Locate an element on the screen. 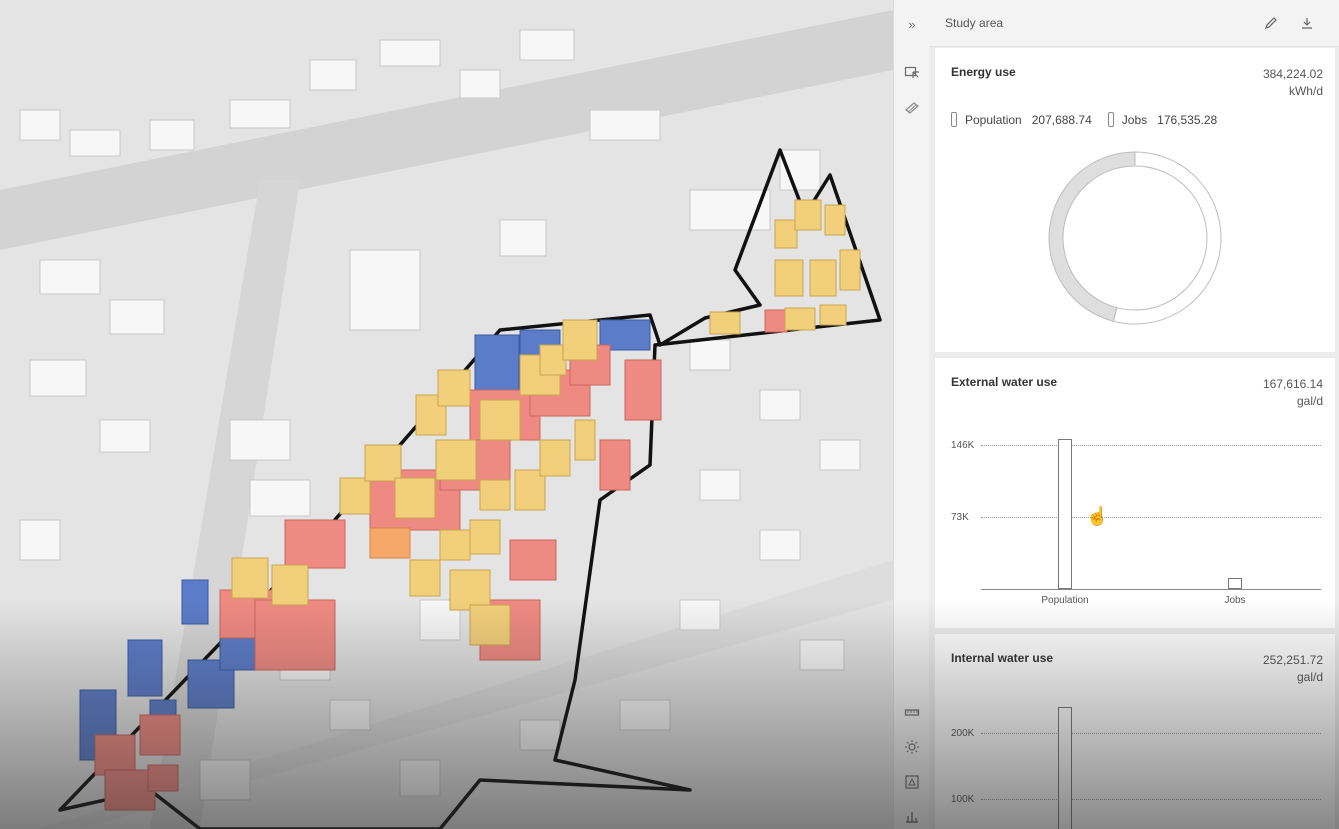 This screenshot has height=829, width=1339. donut-slice-population is located at coordinates (1167, 238).